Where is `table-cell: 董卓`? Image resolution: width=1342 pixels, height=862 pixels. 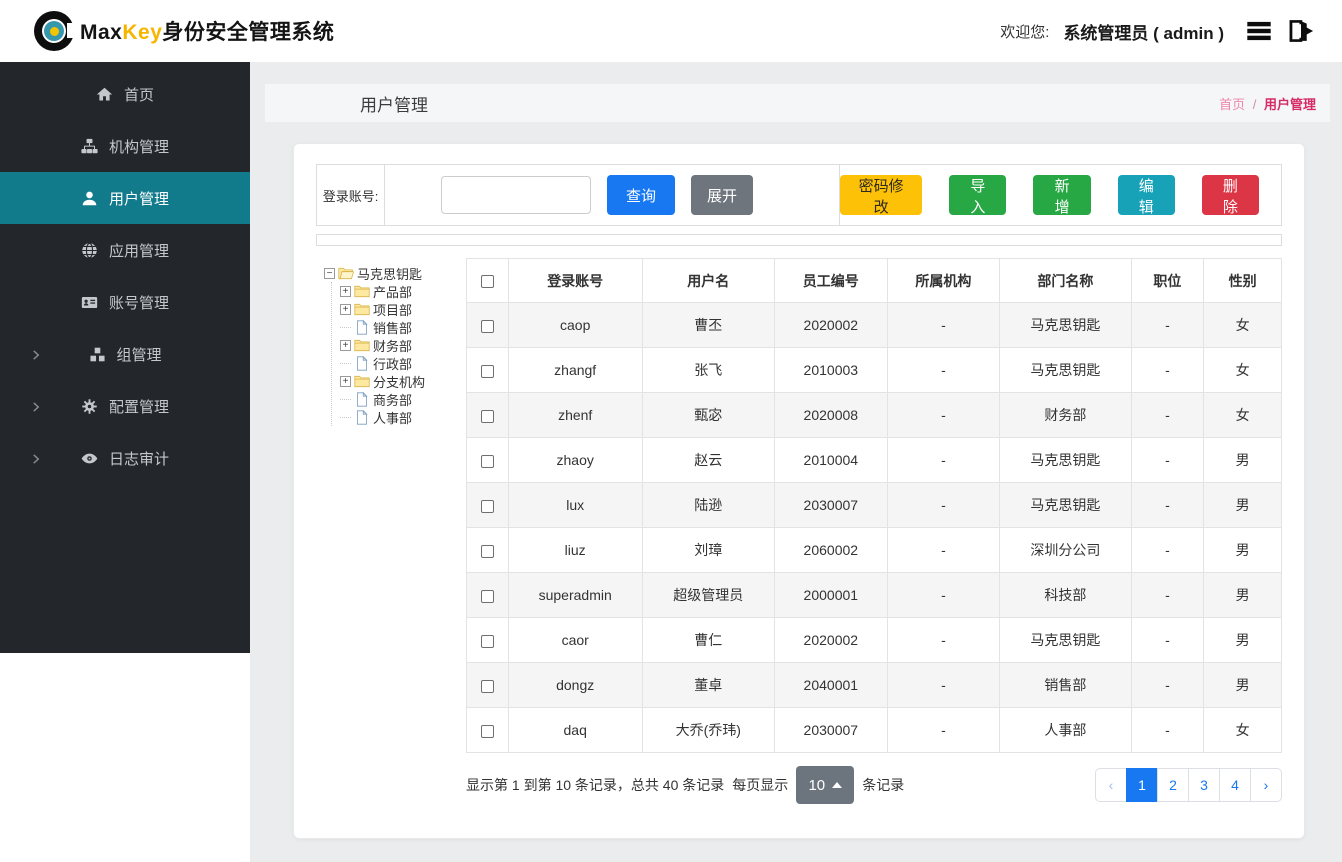
table-cell: 董卓 is located at coordinates (708, 685).